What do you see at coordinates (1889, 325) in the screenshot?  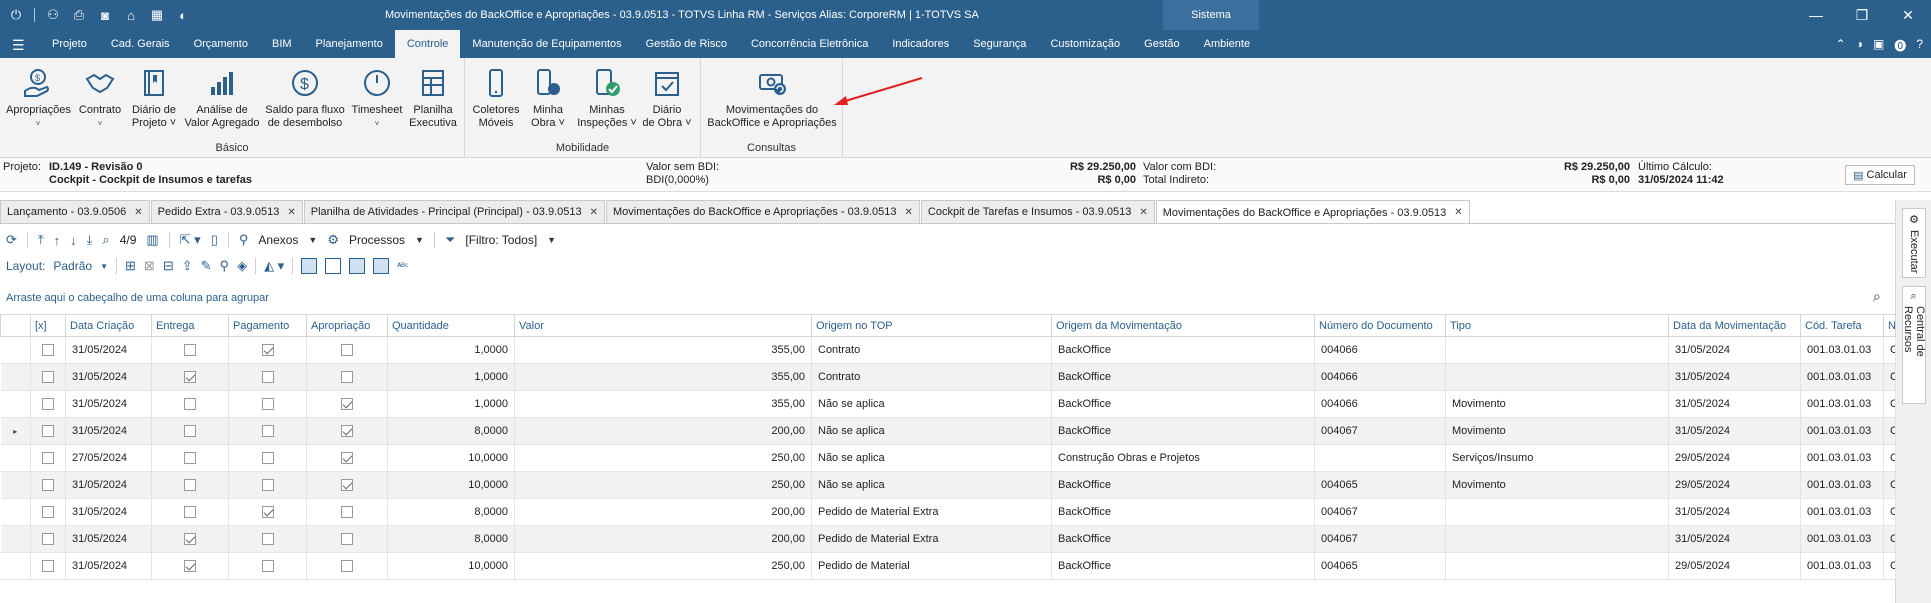 I see `column-header: No` at bounding box center [1889, 325].